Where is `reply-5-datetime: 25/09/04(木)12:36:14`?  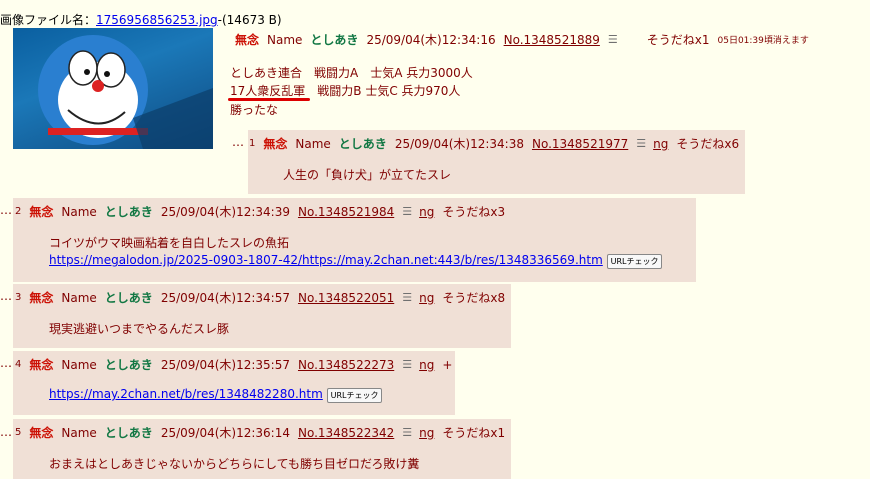 reply-5-datetime: 25/09/04(木)12:36:14 is located at coordinates (225, 433).